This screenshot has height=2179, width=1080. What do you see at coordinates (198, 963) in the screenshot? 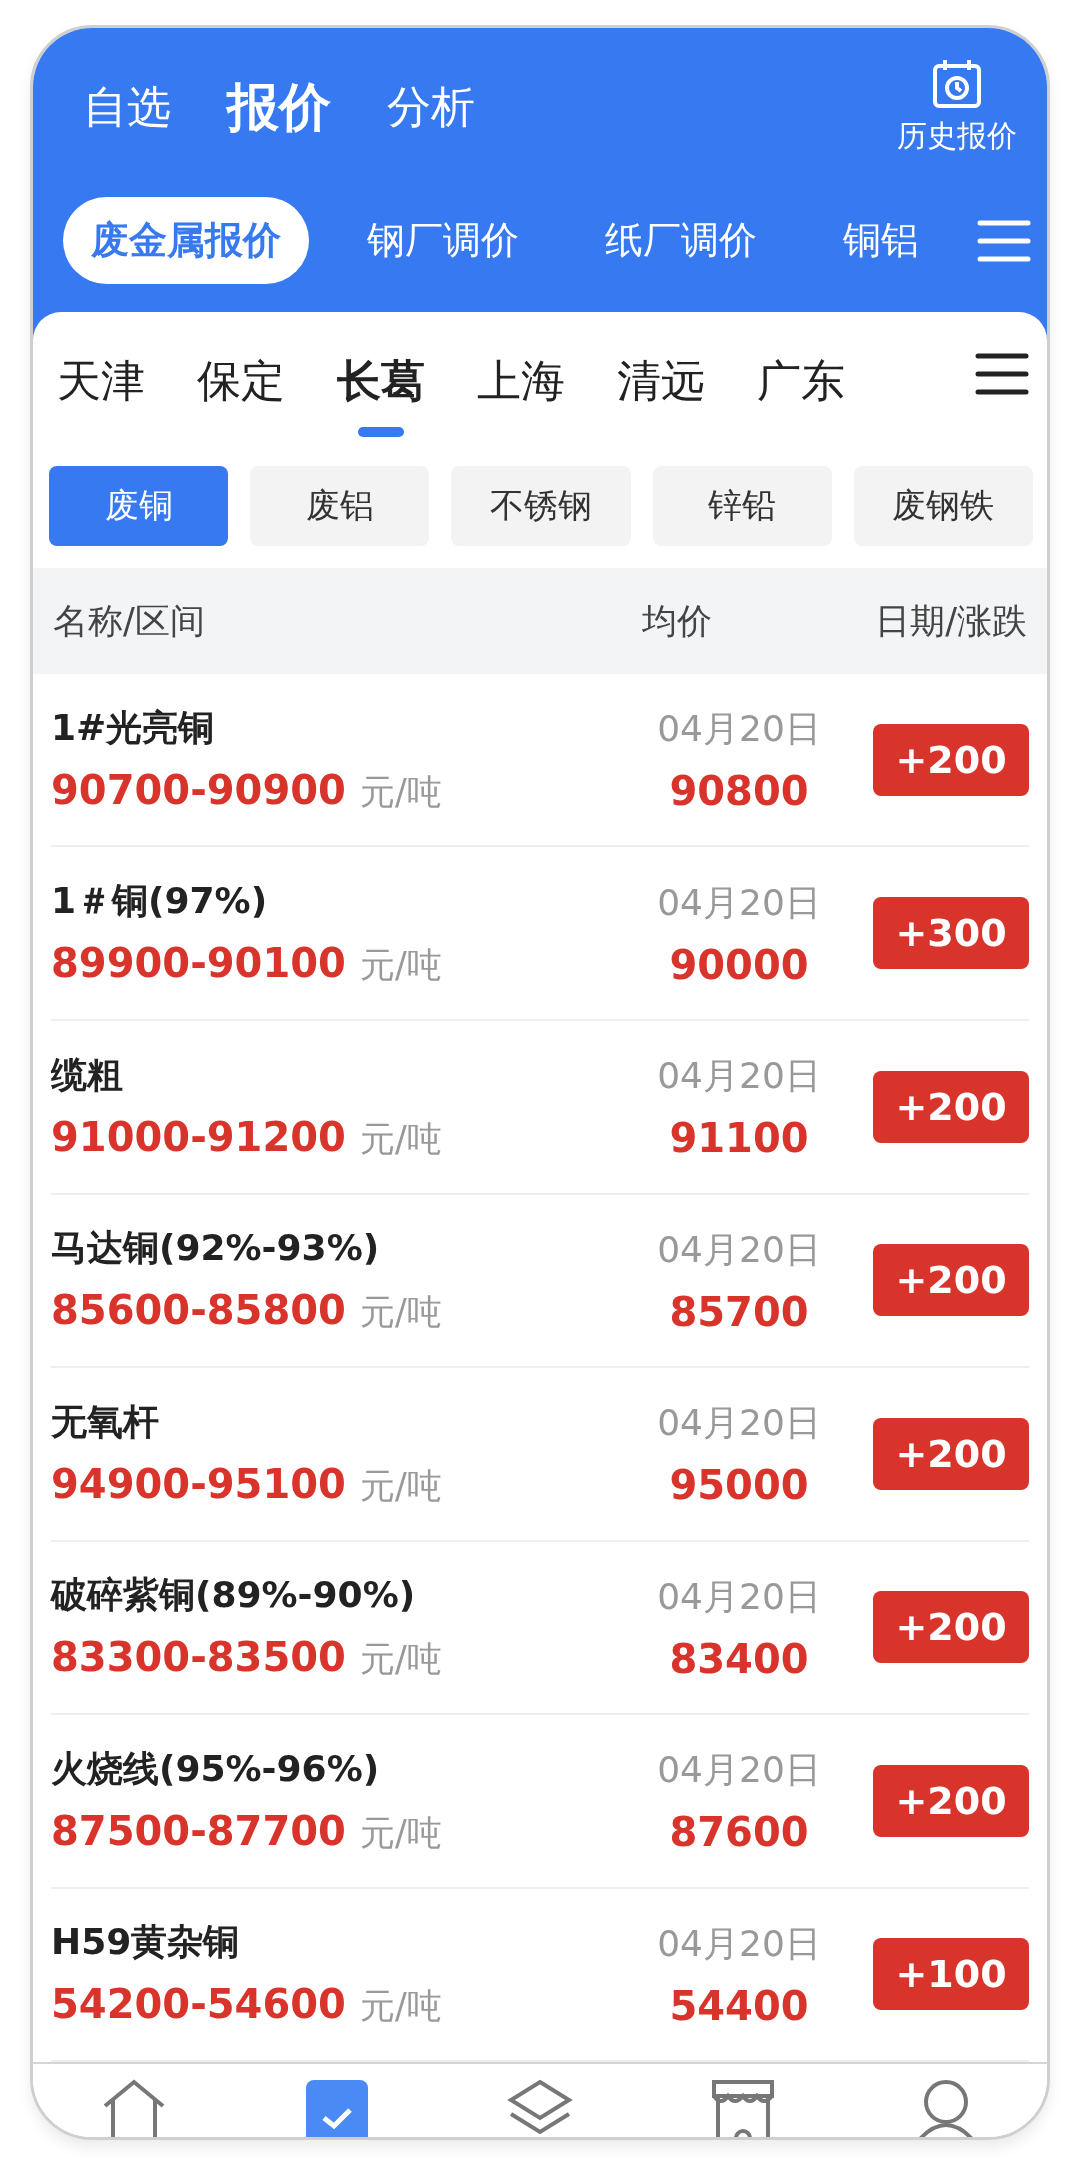
I see `price-range: 89900-90100` at bounding box center [198, 963].